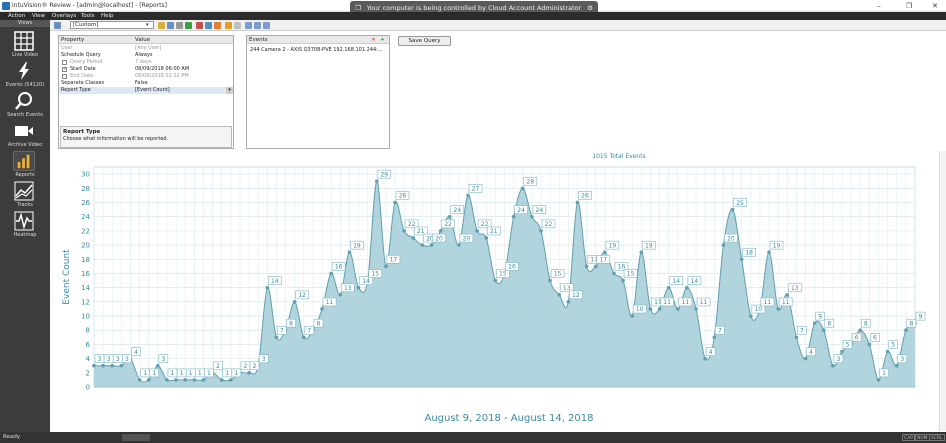  What do you see at coordinates (179, 25) in the screenshot?
I see `print-icon` at bounding box center [179, 25].